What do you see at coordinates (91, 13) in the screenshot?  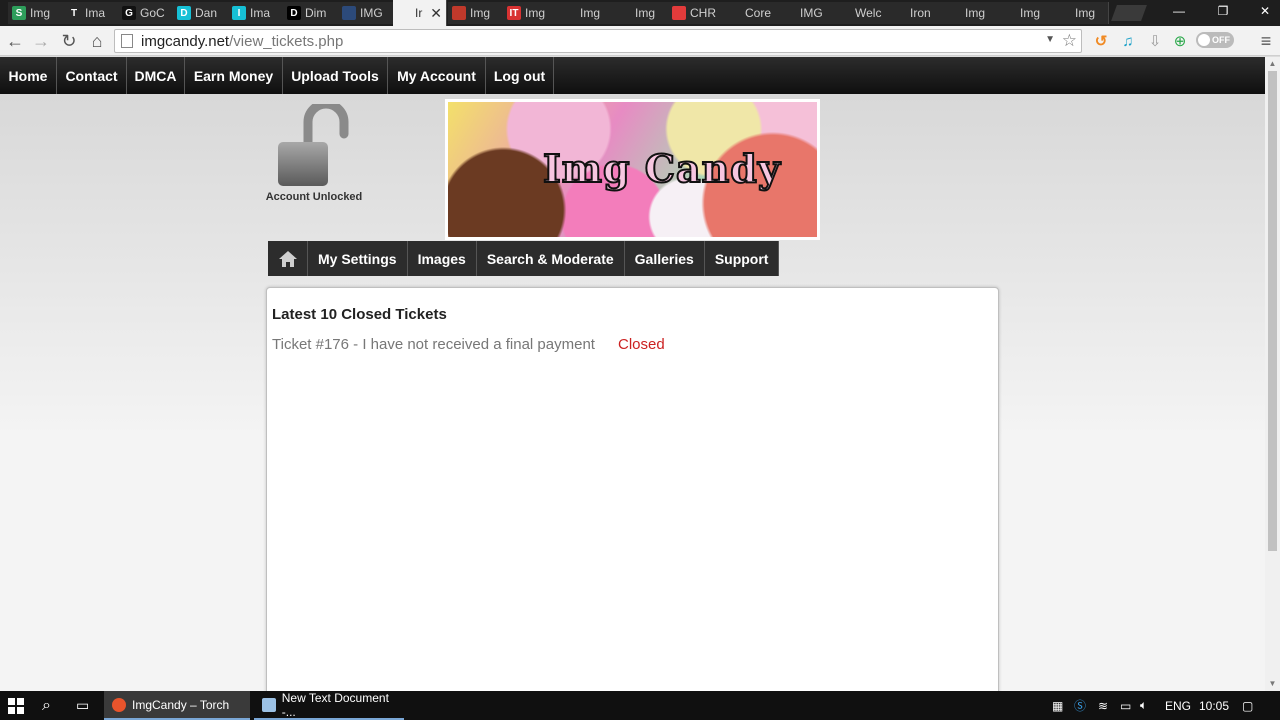 I see `browser-tab: T Ima` at bounding box center [91, 13].